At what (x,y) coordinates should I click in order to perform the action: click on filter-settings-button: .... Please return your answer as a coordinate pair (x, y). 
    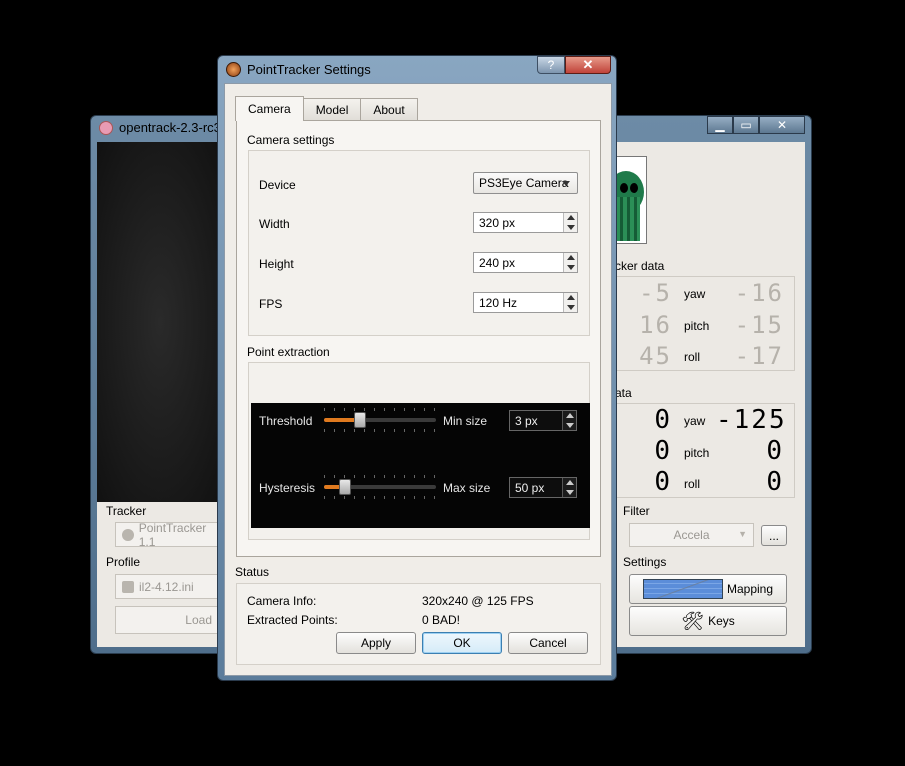
    Looking at the image, I should click on (774, 535).